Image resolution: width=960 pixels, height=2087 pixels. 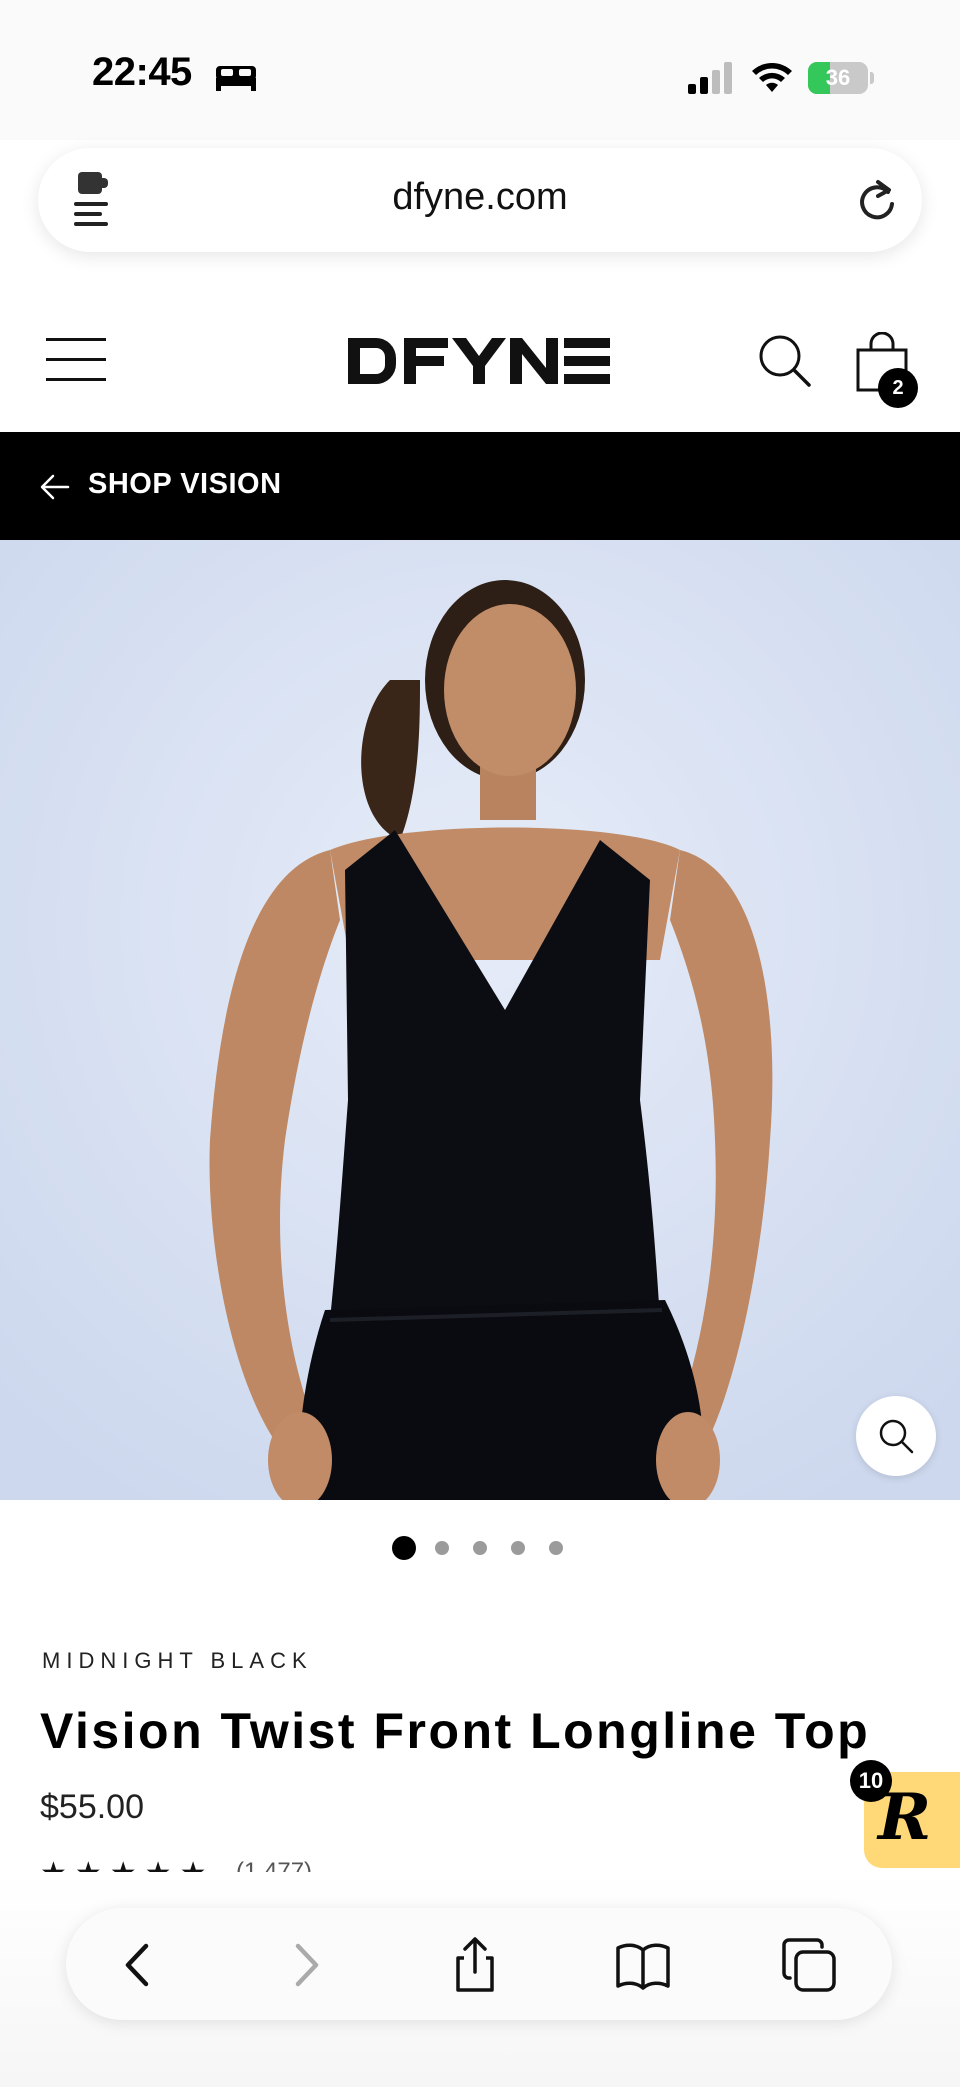 I want to click on share-icon, so click(x=475, y=1964).